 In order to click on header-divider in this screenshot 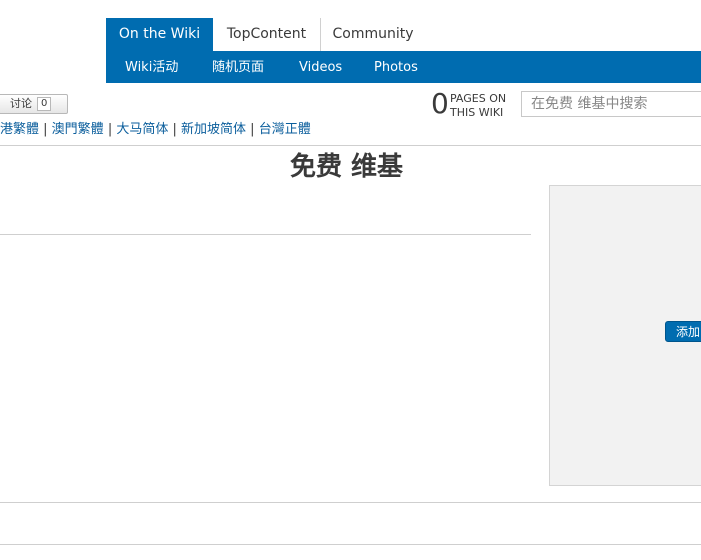, I will do `click(350, 145)`.